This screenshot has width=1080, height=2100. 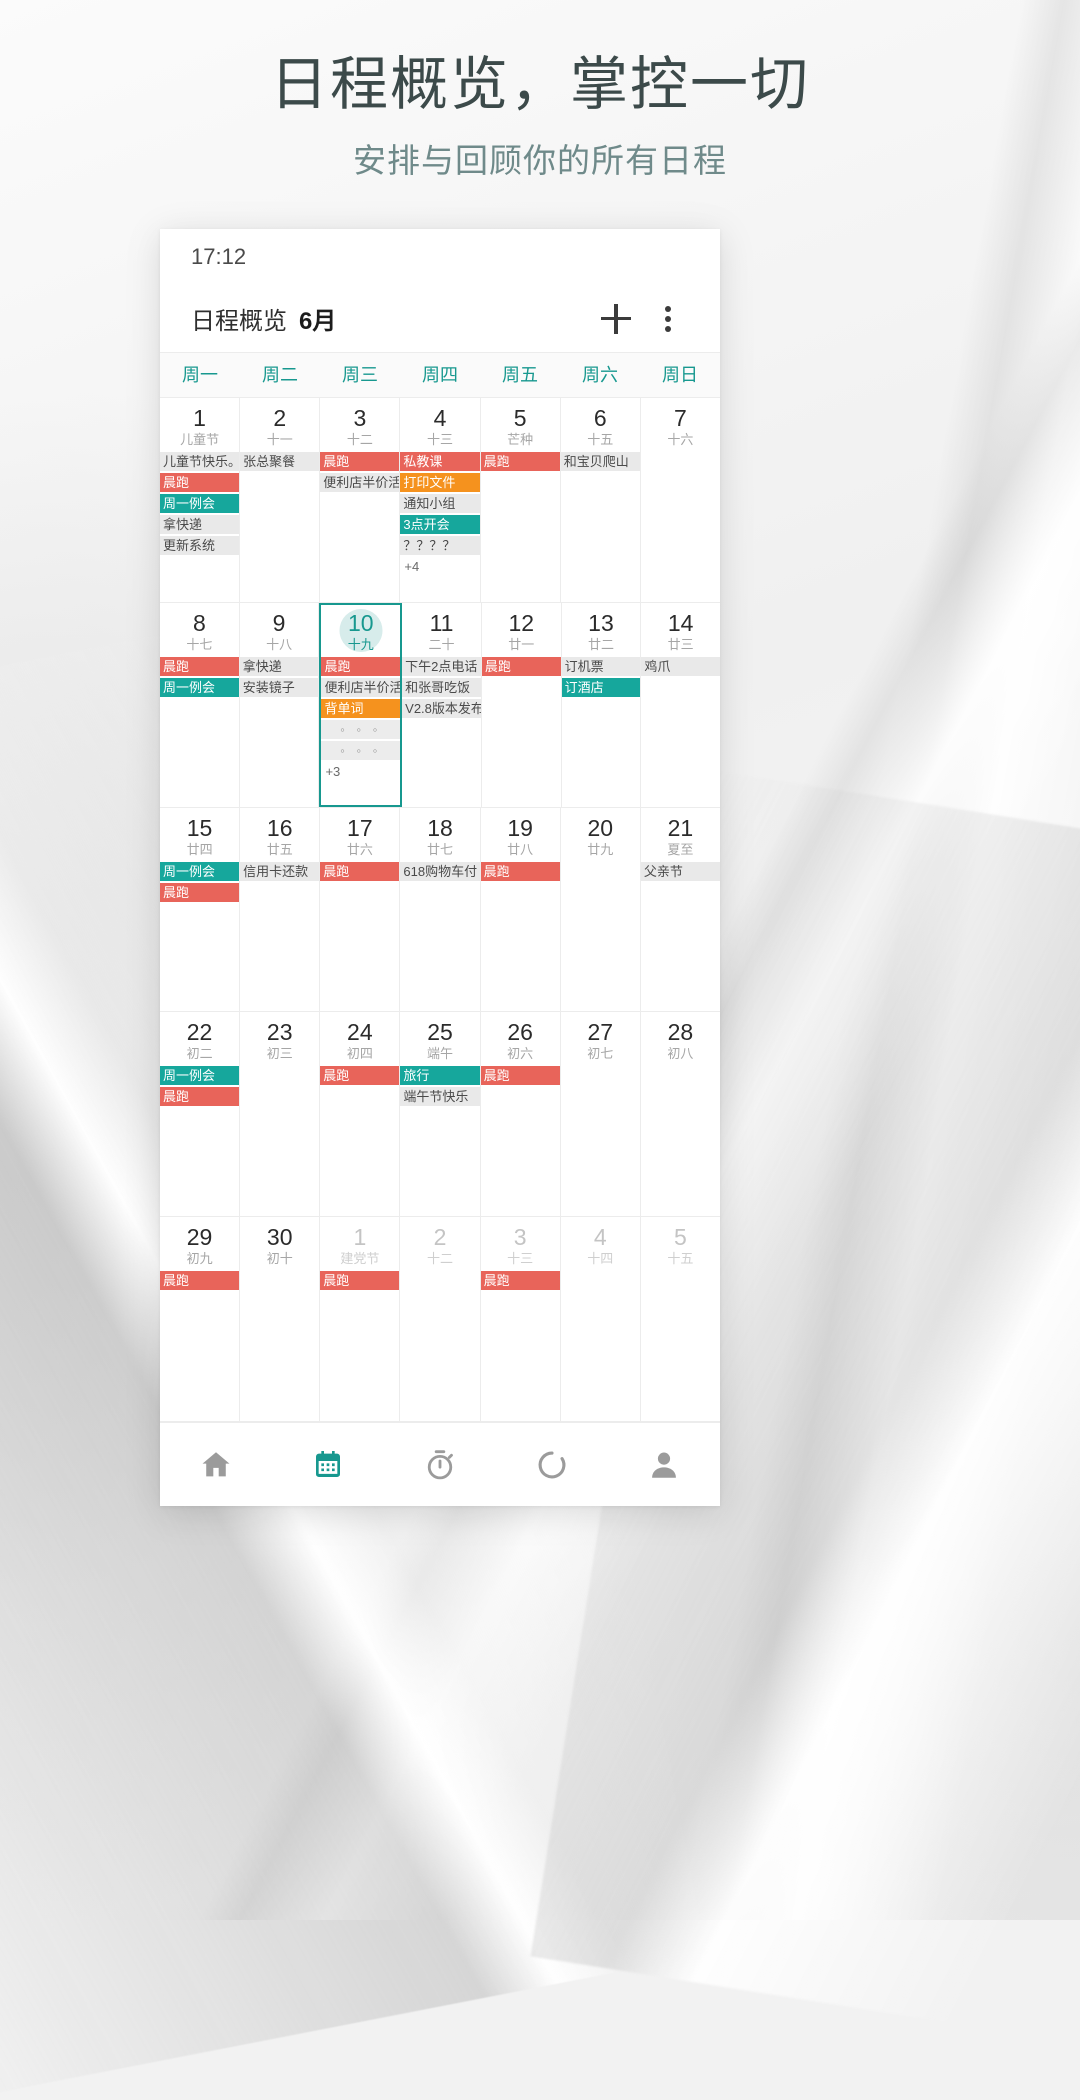 What do you see at coordinates (520, 1319) in the screenshot?
I see `calendar-day-cell: 3 十三 晨跑` at bounding box center [520, 1319].